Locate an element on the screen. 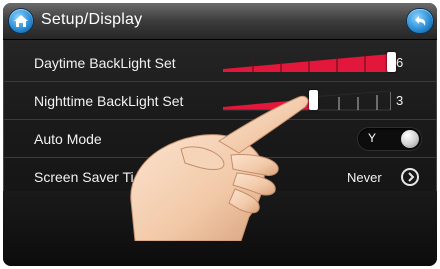 The height and width of the screenshot is (269, 440). daytime-slider-ramp is located at coordinates (307, 63).